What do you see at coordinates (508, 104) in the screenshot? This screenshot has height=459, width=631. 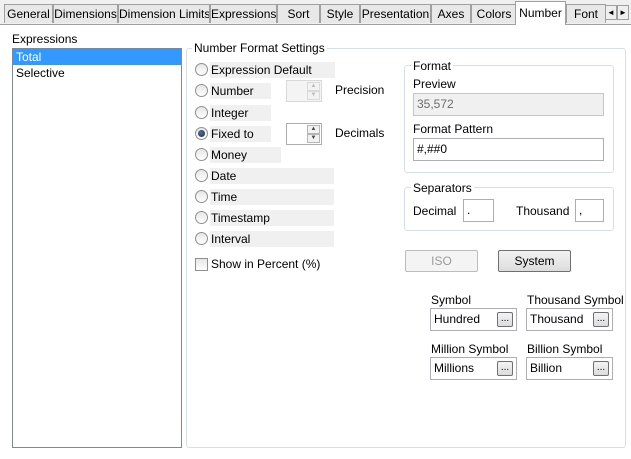 I see `preview-field: 35,572` at bounding box center [508, 104].